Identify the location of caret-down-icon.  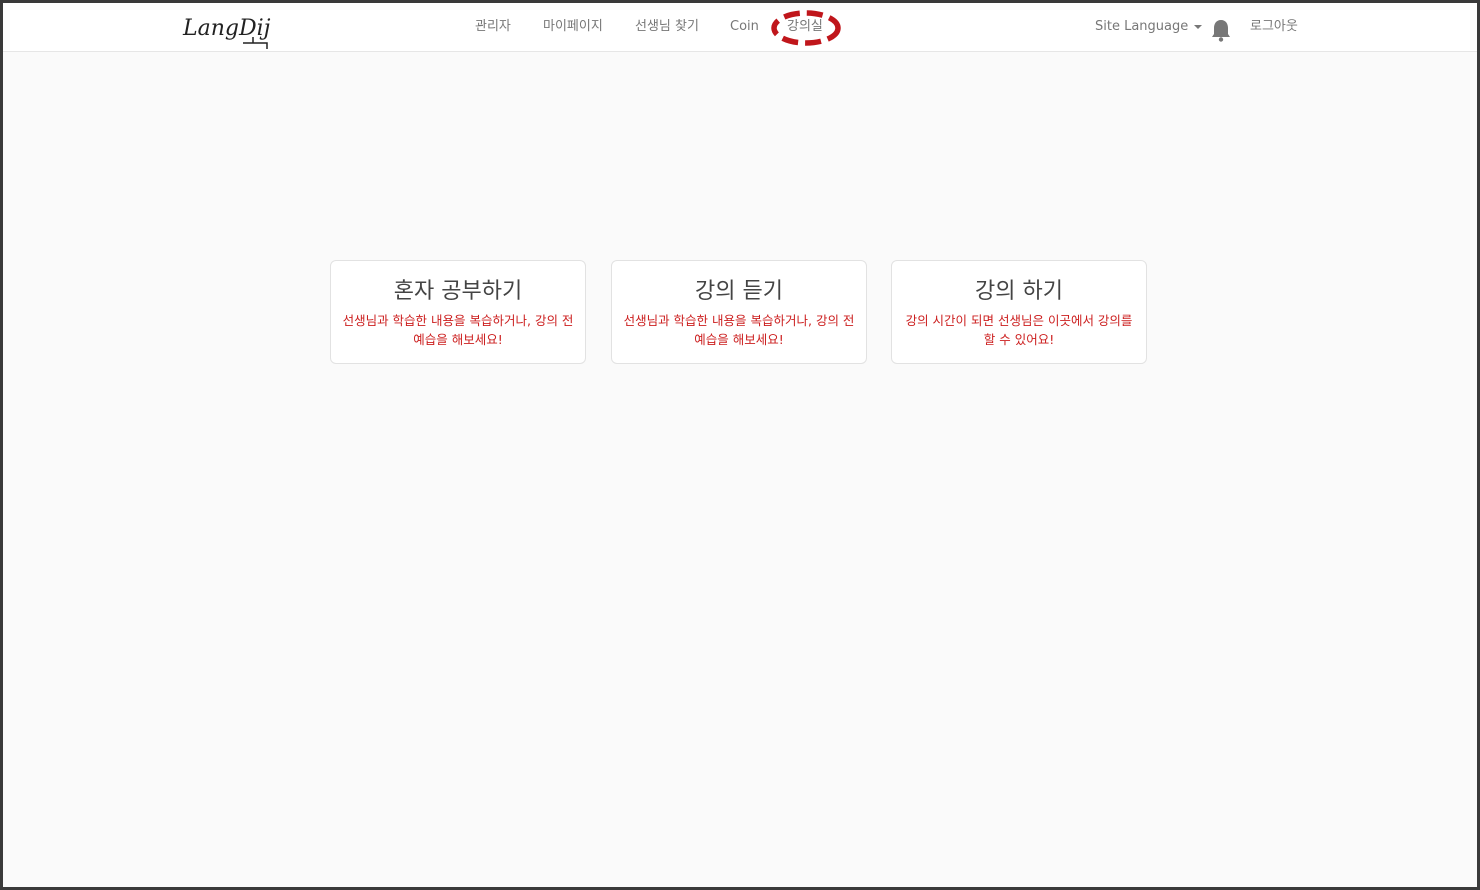
(1198, 26).